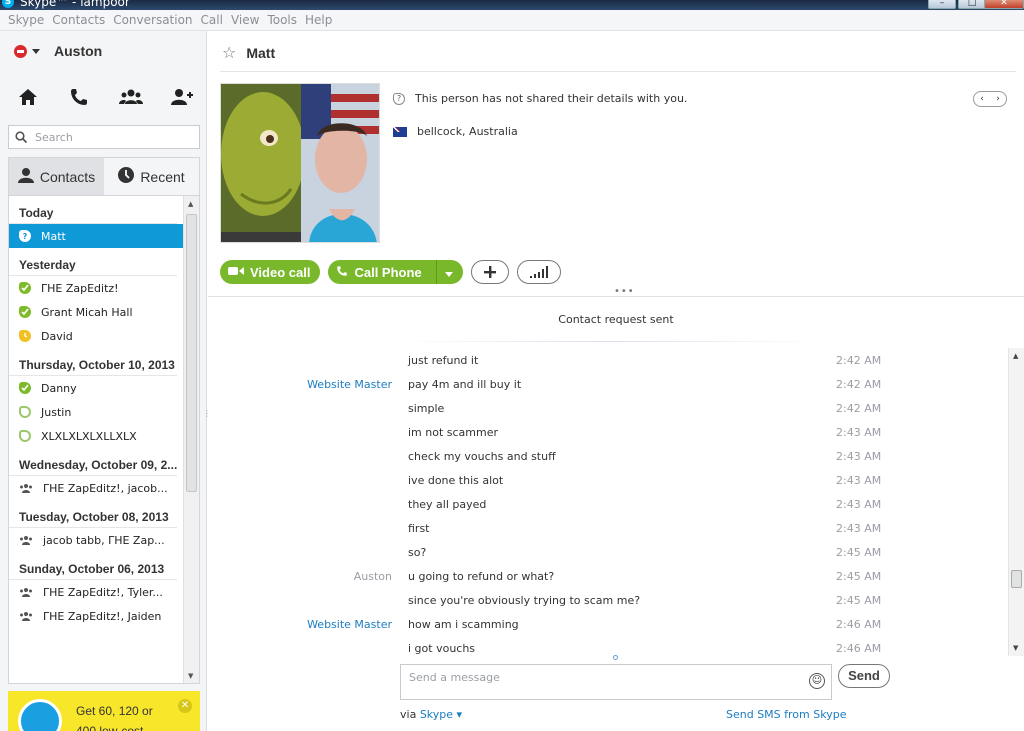 This screenshot has width=1024, height=731. What do you see at coordinates (96, 336) in the screenshot?
I see `list-item: David` at bounding box center [96, 336].